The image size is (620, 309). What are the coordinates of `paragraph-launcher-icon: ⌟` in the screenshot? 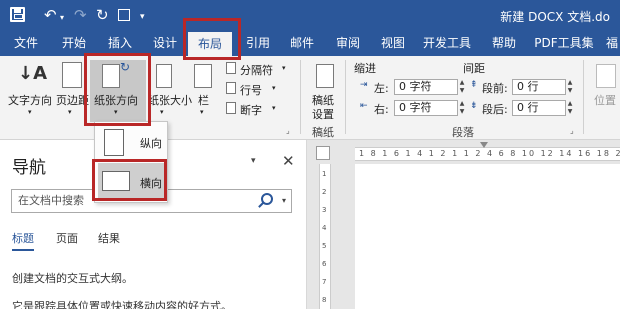 It's located at (572, 130).